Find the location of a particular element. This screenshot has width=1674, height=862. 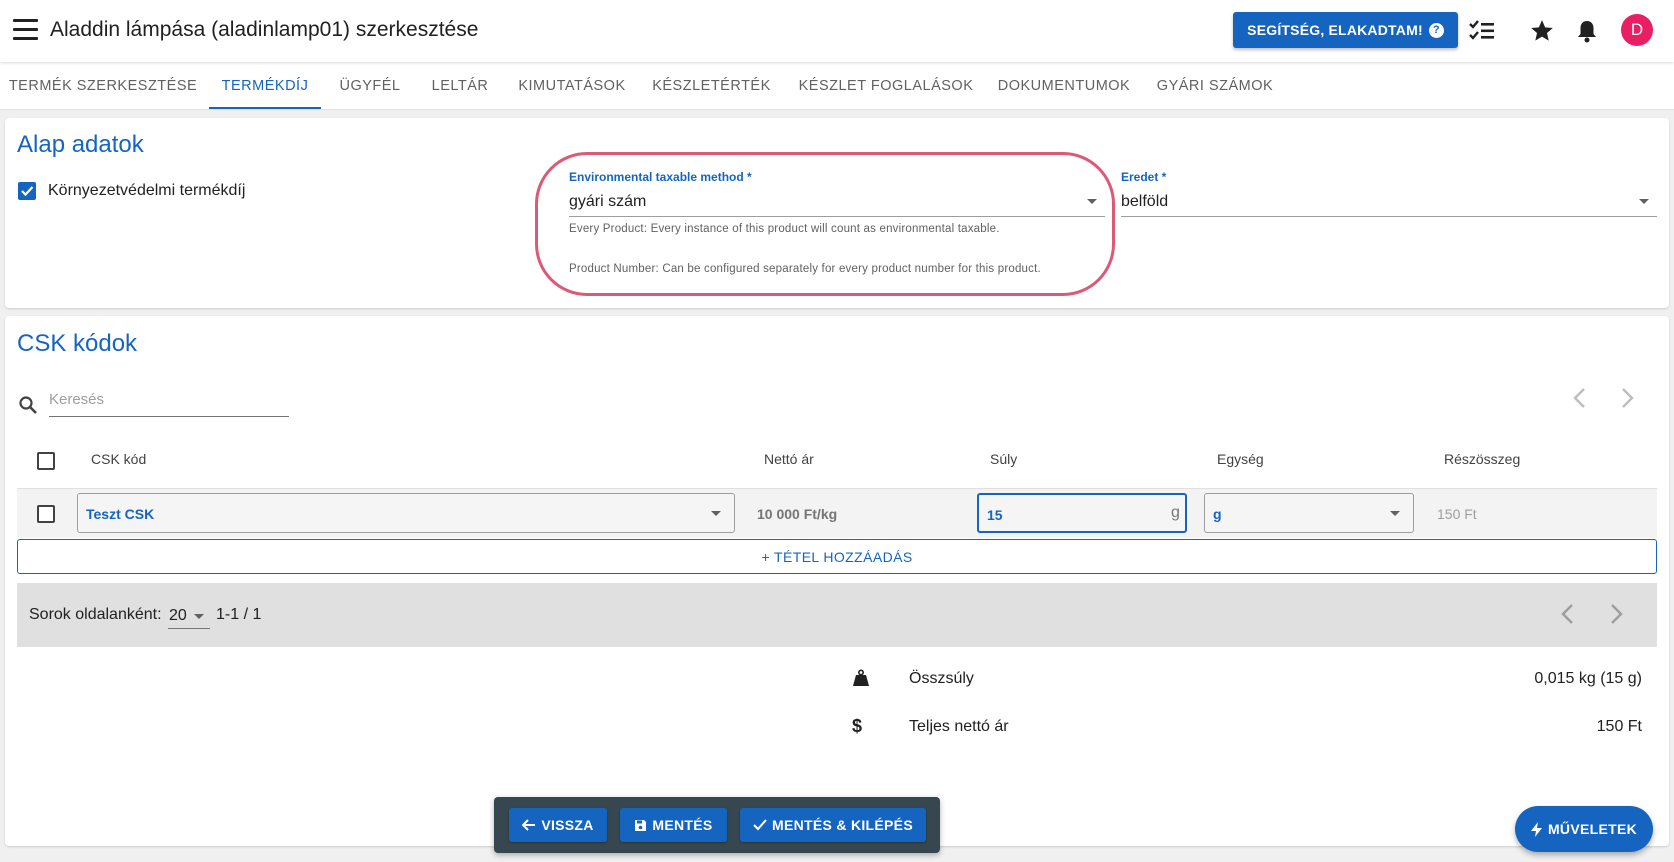

unit-select: g is located at coordinates (1309, 513).